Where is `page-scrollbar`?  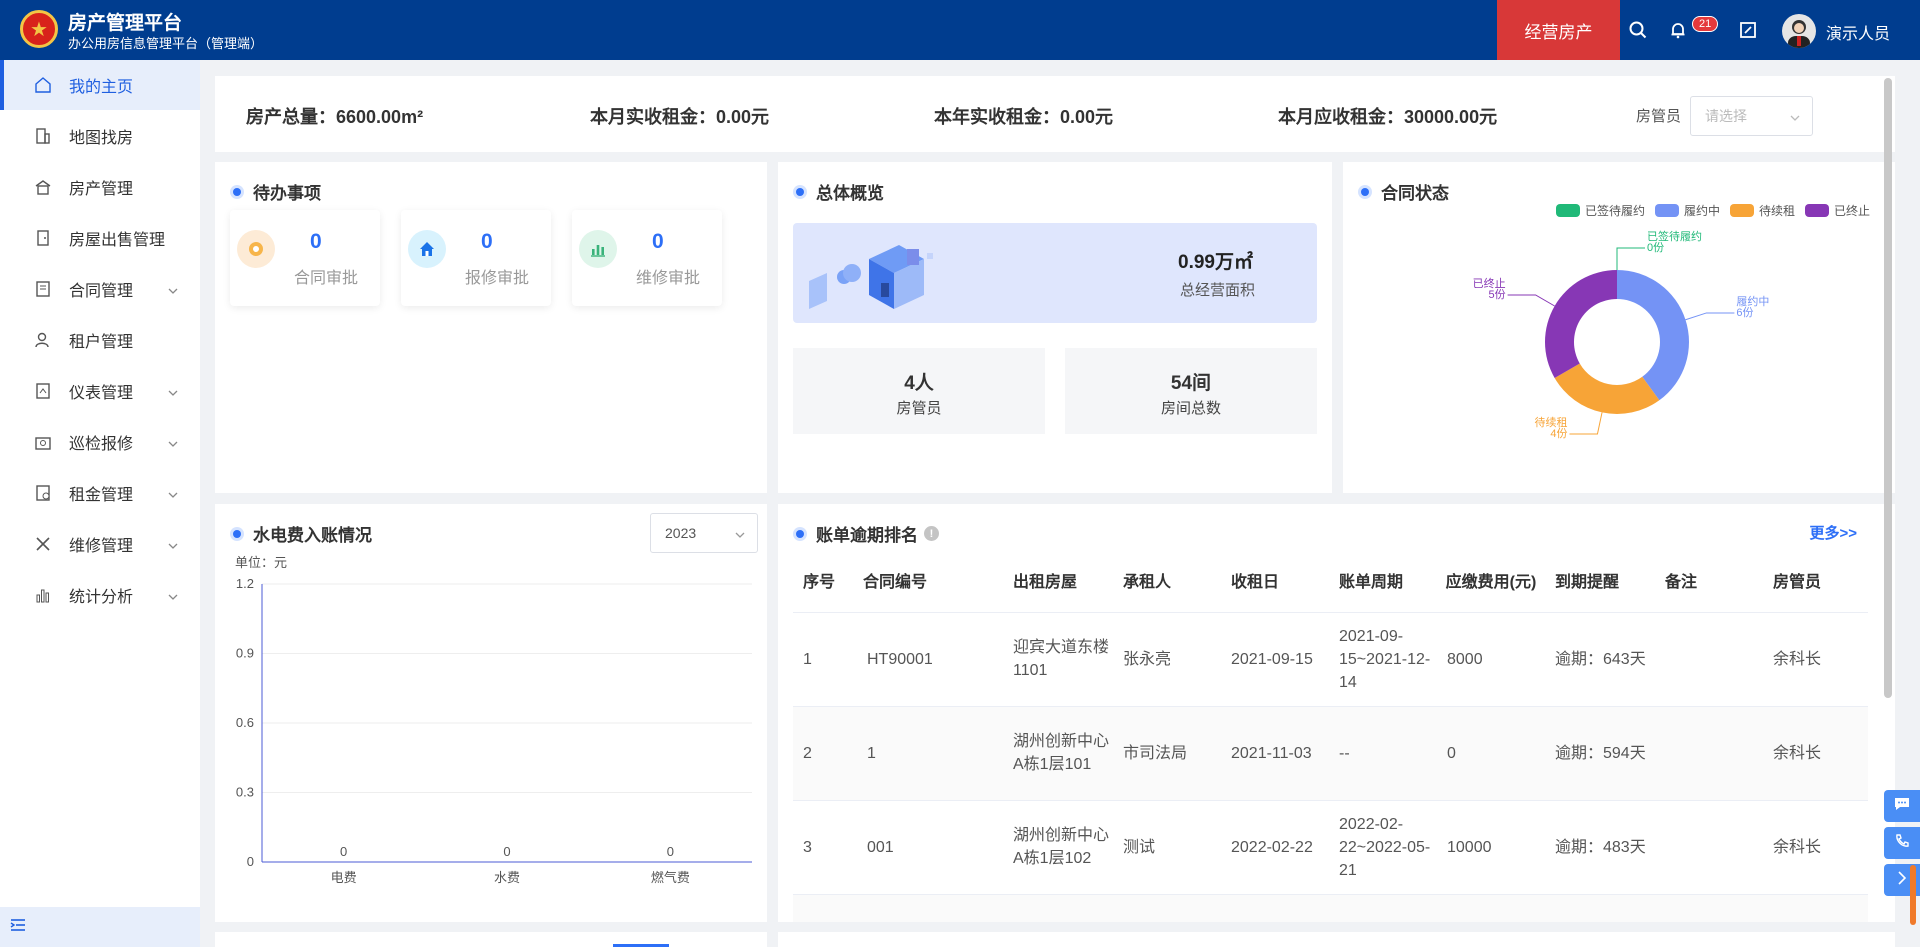 page-scrollbar is located at coordinates (1888, 388).